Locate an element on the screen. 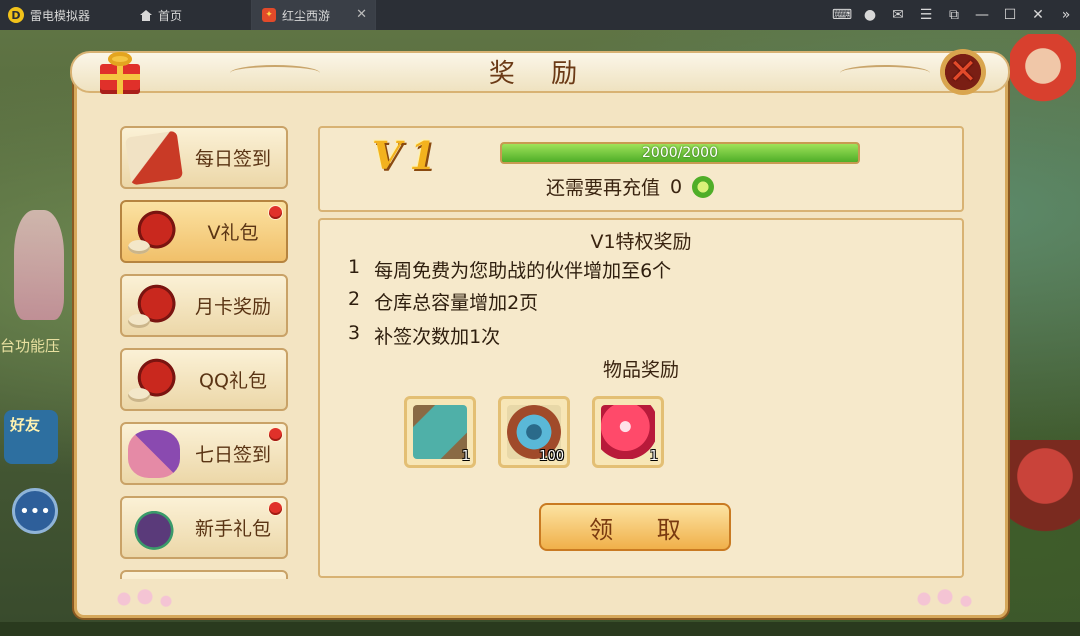 Image resolution: width=1080 pixels, height=636 pixels. recharge-label: 还需要再充值 is located at coordinates (603, 188).